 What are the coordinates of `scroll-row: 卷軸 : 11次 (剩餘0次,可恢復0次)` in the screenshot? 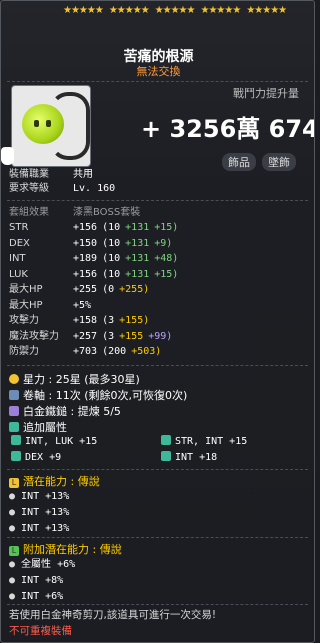 It's located at (98, 395).